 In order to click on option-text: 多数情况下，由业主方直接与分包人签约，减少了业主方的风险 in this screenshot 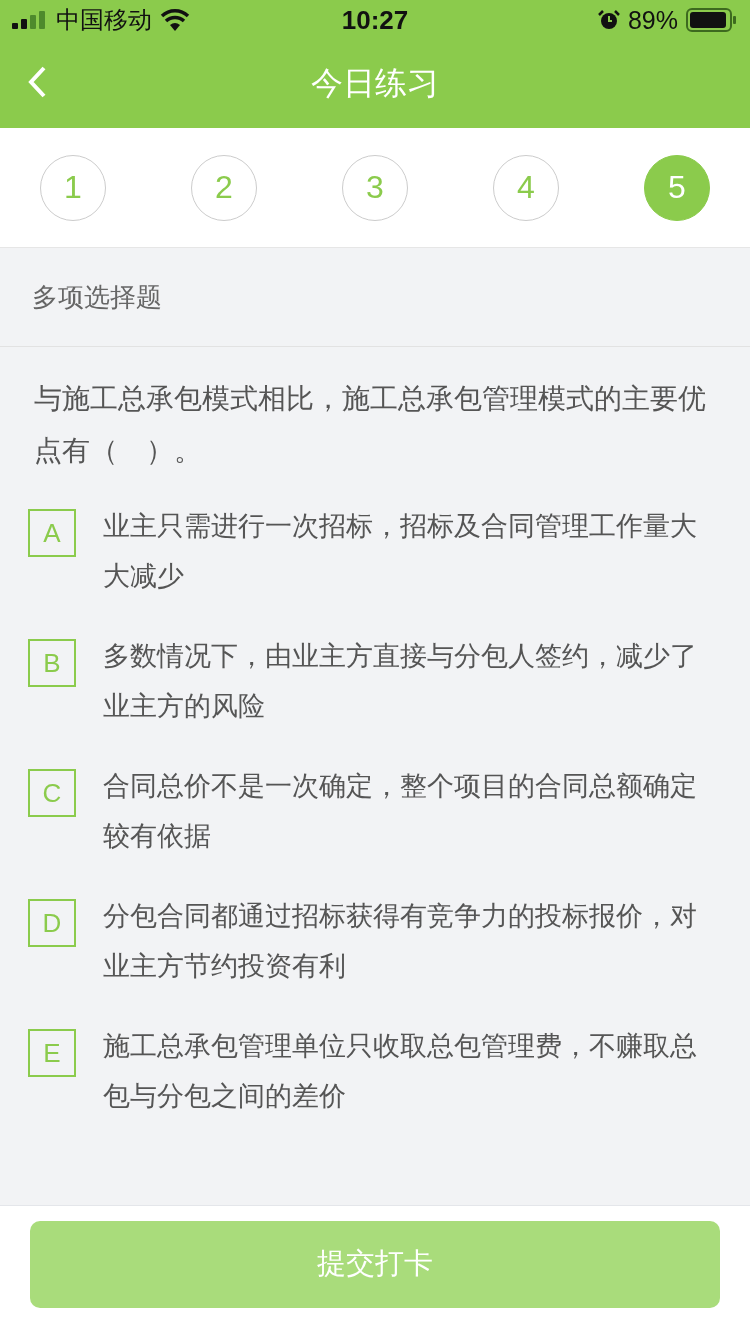, I will do `click(400, 681)`.